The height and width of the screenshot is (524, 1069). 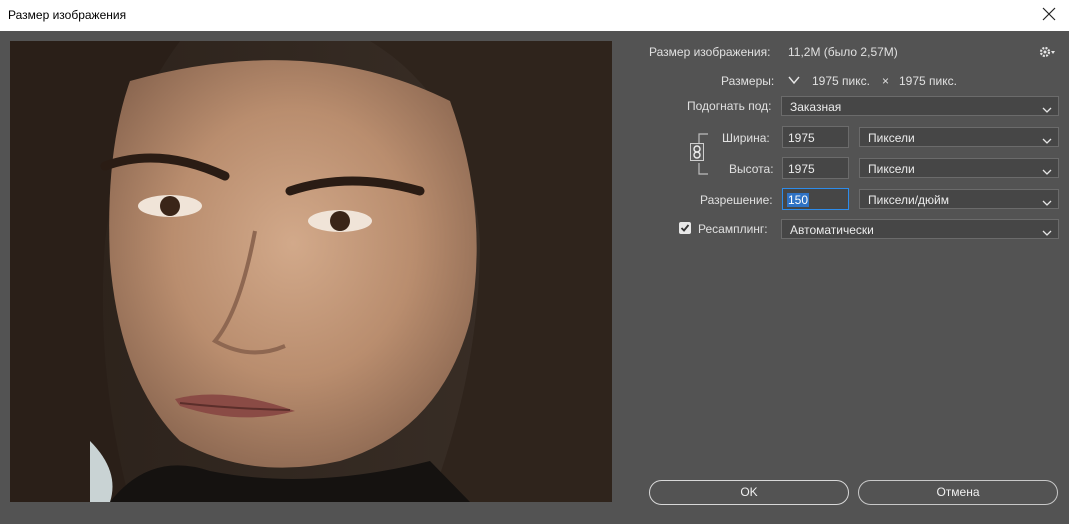 What do you see at coordinates (736, 200) in the screenshot?
I see `resolution-label: Разрешение:` at bounding box center [736, 200].